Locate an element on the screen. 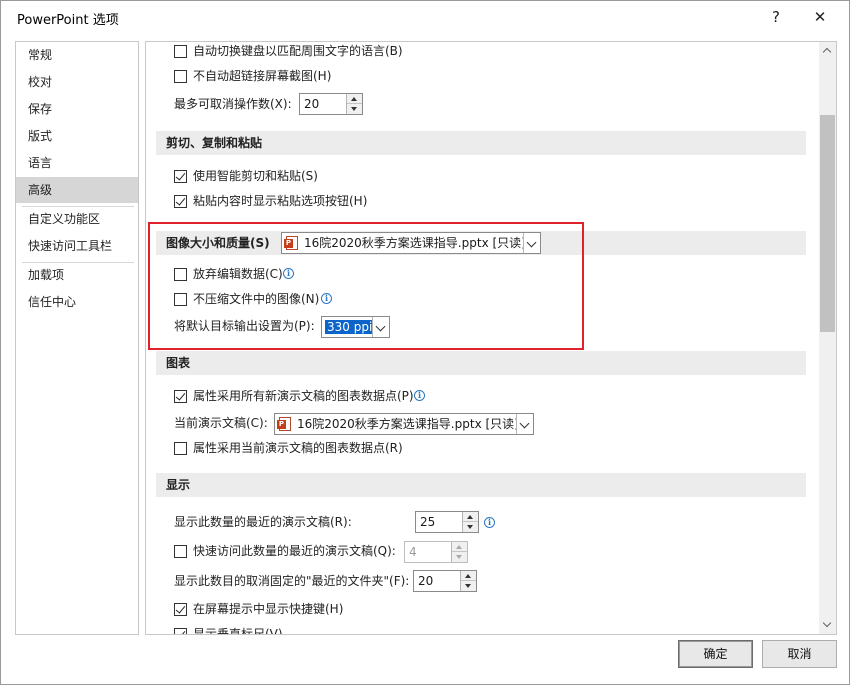  auto-keyboard-label: 自动切换键盘以匹配周围文字的语言(B) is located at coordinates (298, 51).